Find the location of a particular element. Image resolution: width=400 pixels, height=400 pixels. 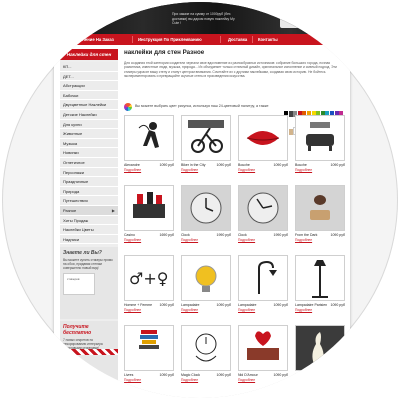

sidebar-category: Животные is located at coordinates (89, 134).